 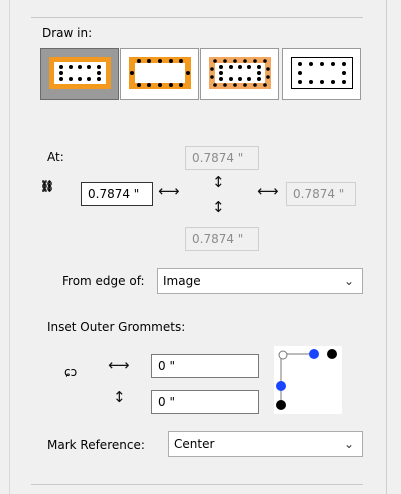 I want to click on link-chain-icon: ⛓, so click(x=47, y=186).